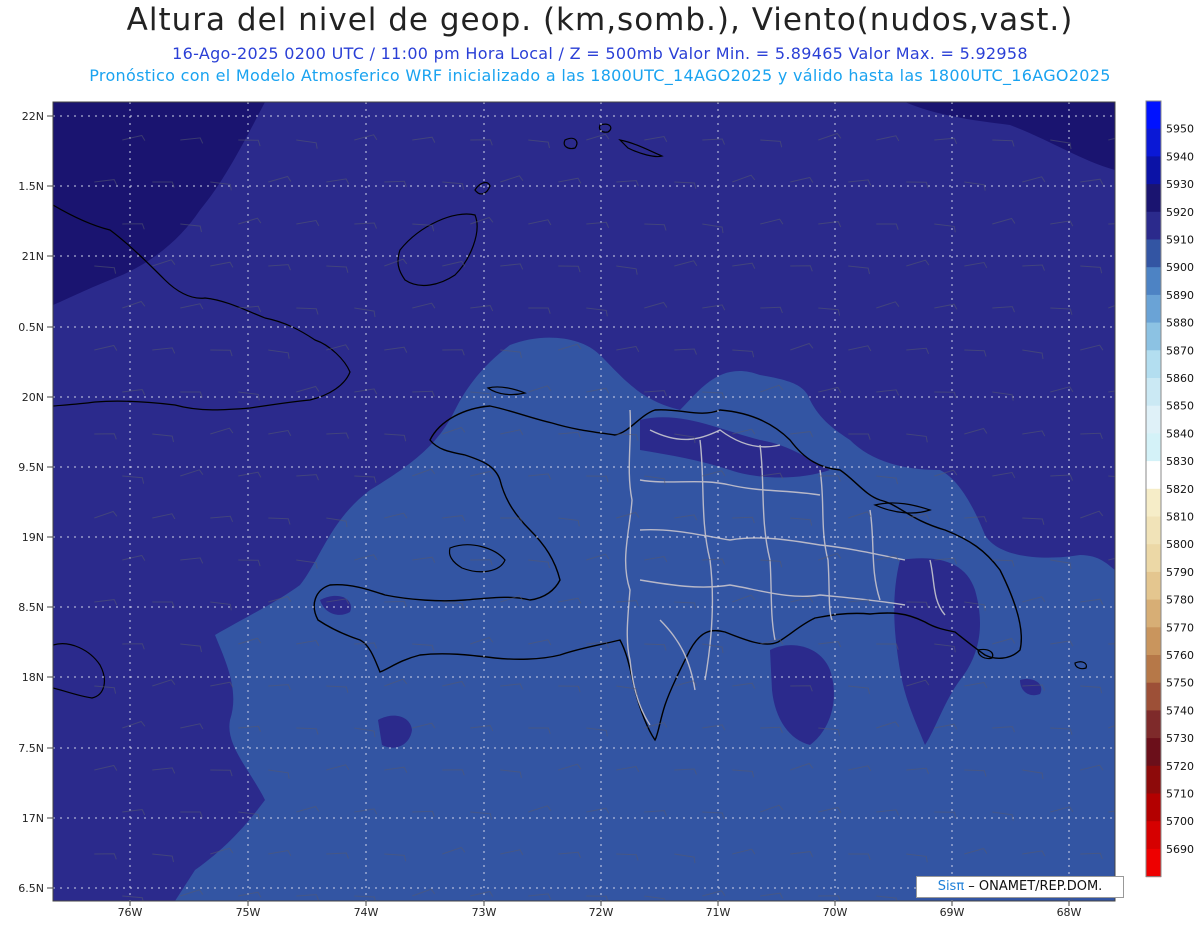  Describe the element at coordinates (1180, 184) in the screenshot. I see `legend-label: 5930` at that location.